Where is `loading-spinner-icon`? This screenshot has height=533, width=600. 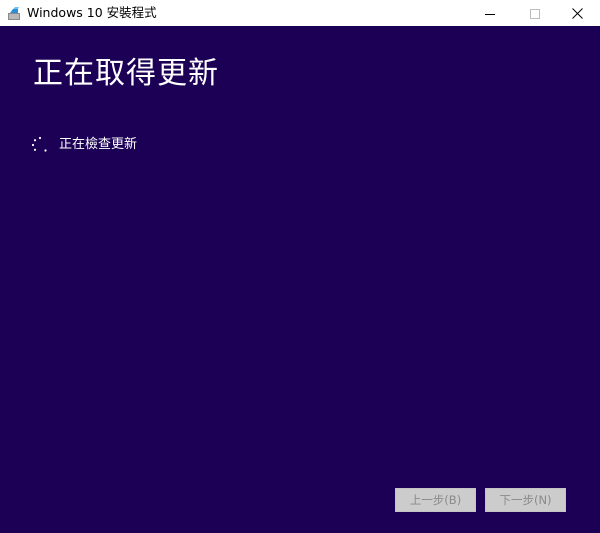 loading-spinner-icon is located at coordinates (40, 145).